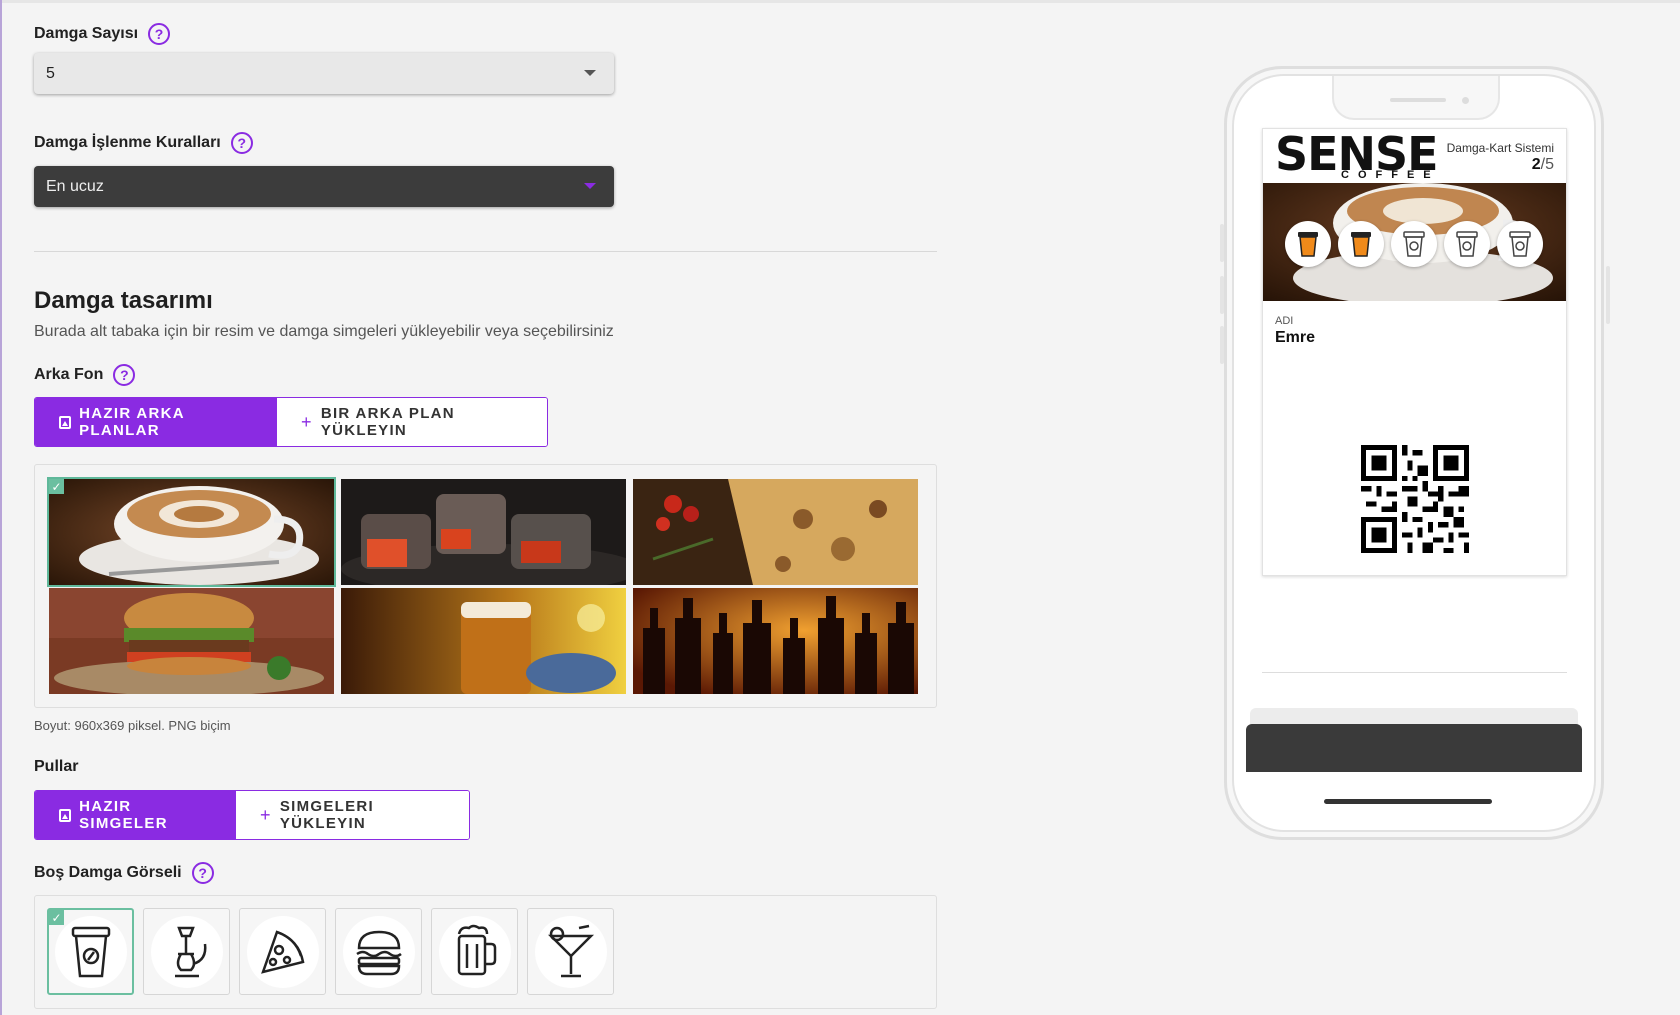 This screenshot has height=1015, width=1680. Describe the element at coordinates (123, 300) in the screenshot. I see `section-title: Damga tasarımı` at that location.